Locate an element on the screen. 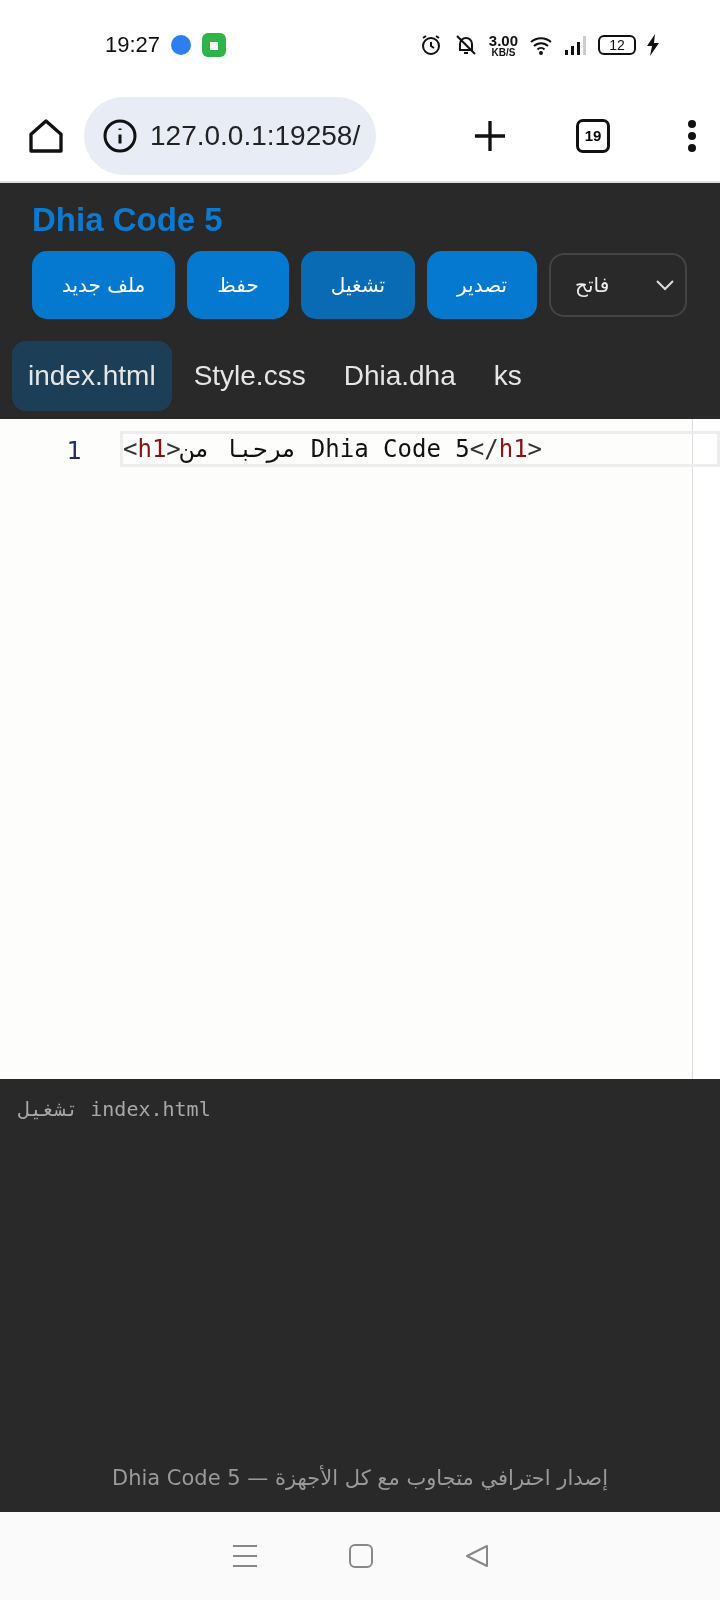  chevron-down-icon is located at coordinates (665, 285).